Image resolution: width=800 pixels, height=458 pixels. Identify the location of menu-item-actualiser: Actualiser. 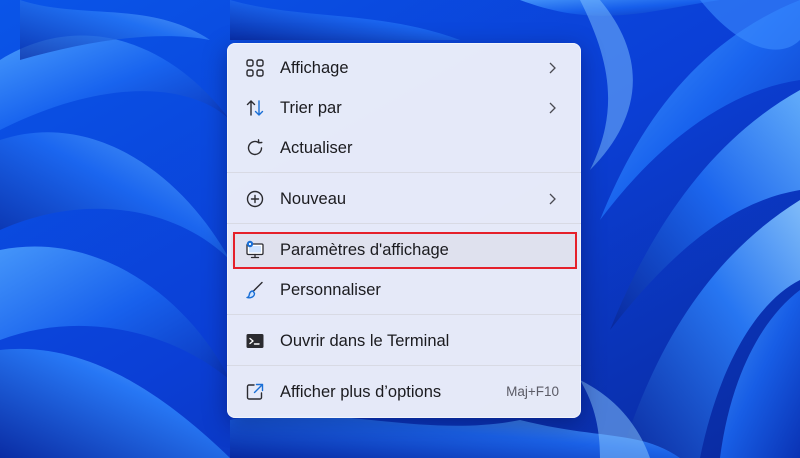
(404, 148).